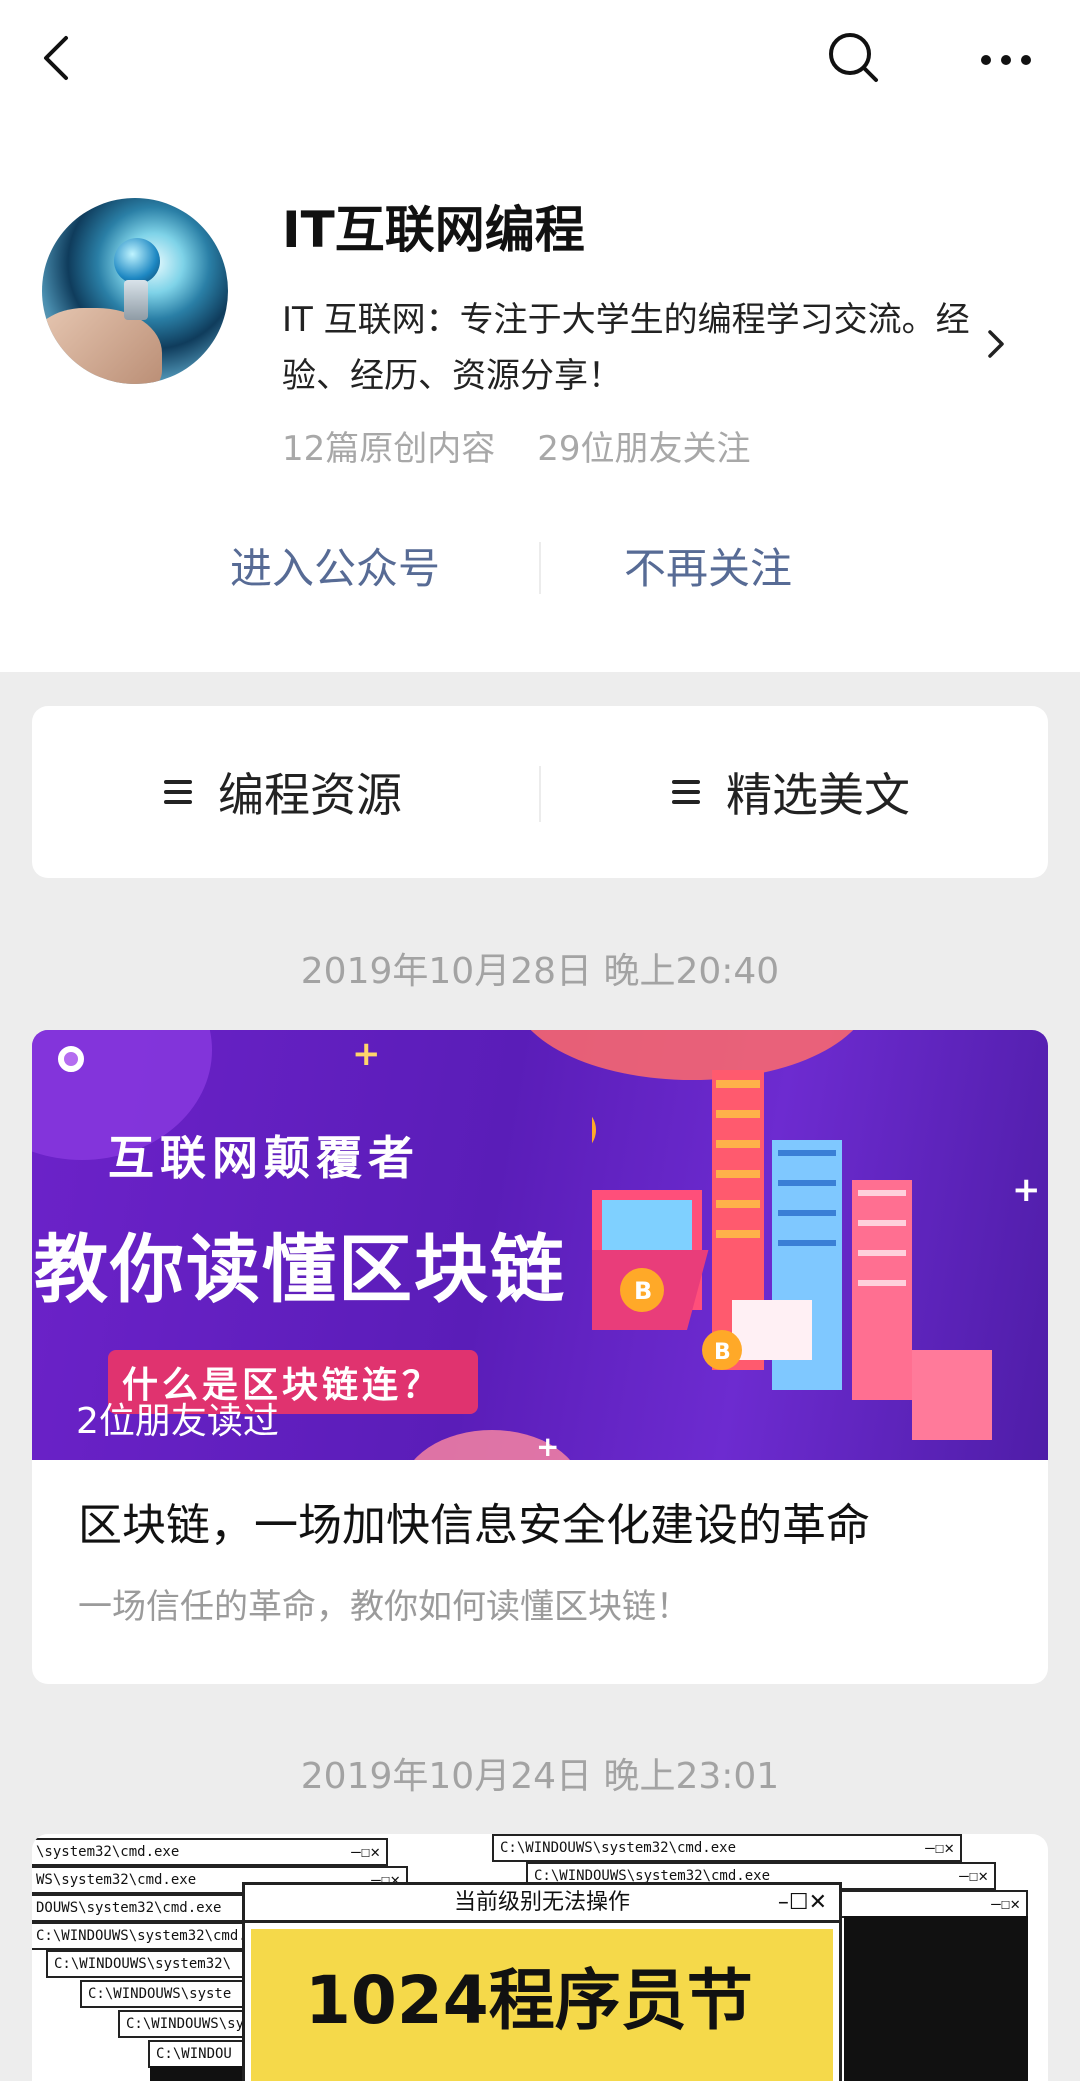  What do you see at coordinates (264, 1158) in the screenshot?
I see `cover-heading-small: 互联网颠覆者` at bounding box center [264, 1158].